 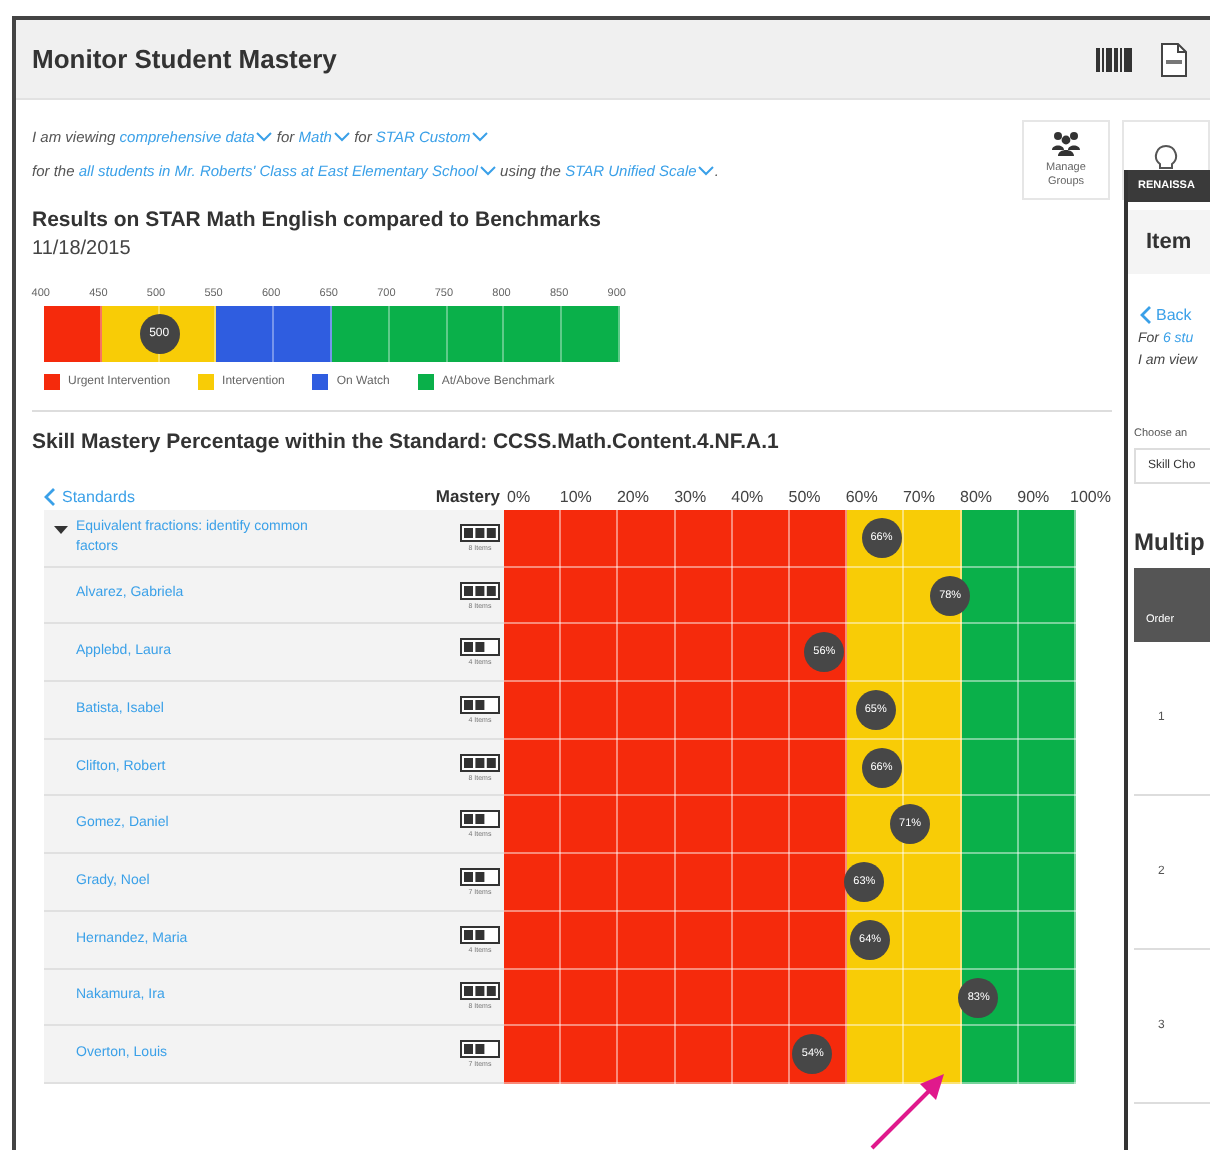 What do you see at coordinates (466, 496) in the screenshot?
I see `mastery-column-header: Mastery` at bounding box center [466, 496].